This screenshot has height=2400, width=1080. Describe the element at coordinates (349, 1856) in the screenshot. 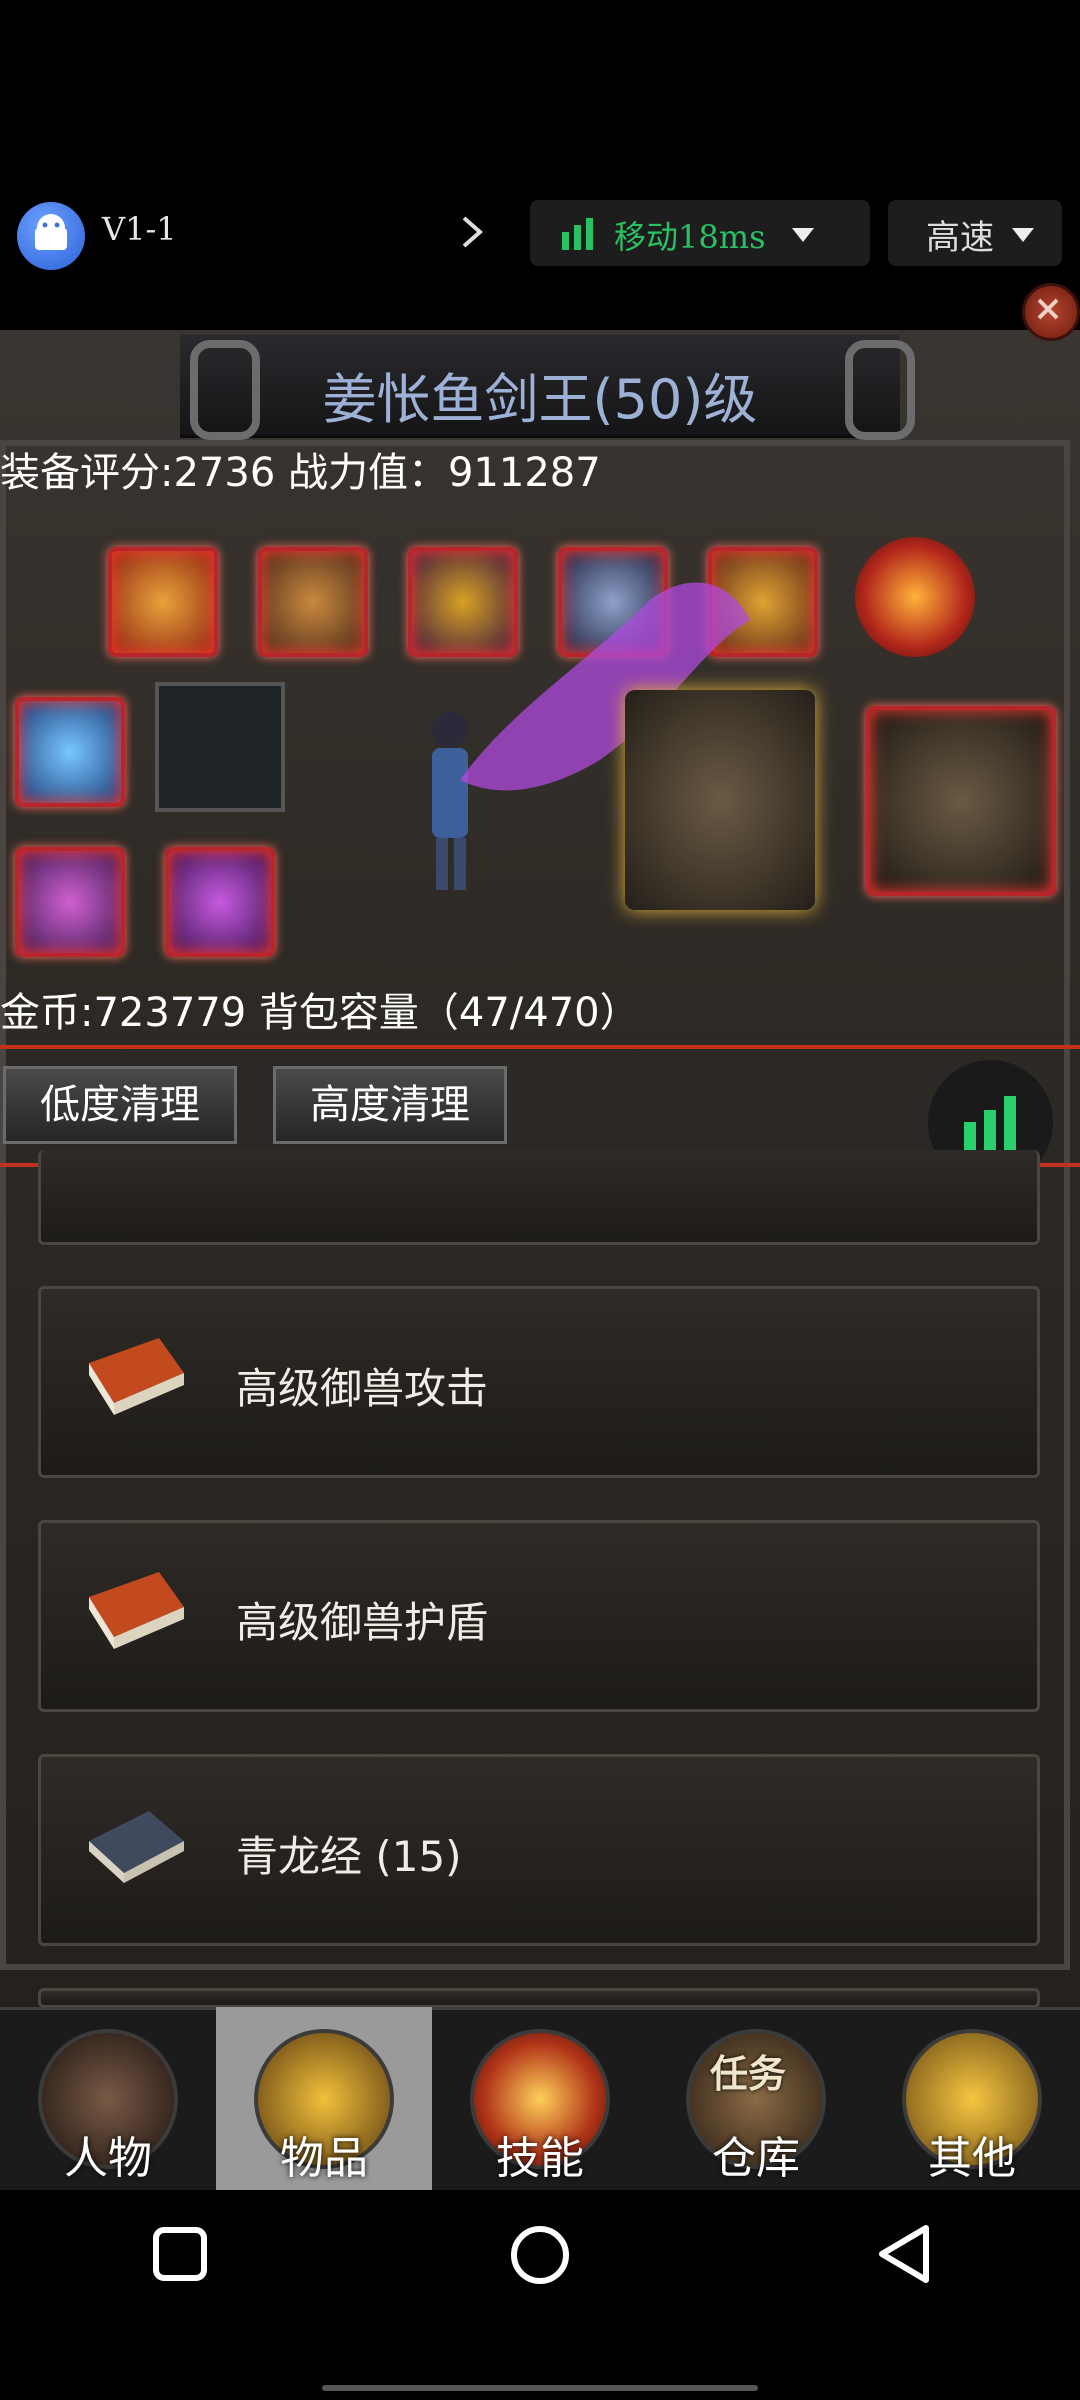

I see `item-name: 青龙经 (15)` at that location.